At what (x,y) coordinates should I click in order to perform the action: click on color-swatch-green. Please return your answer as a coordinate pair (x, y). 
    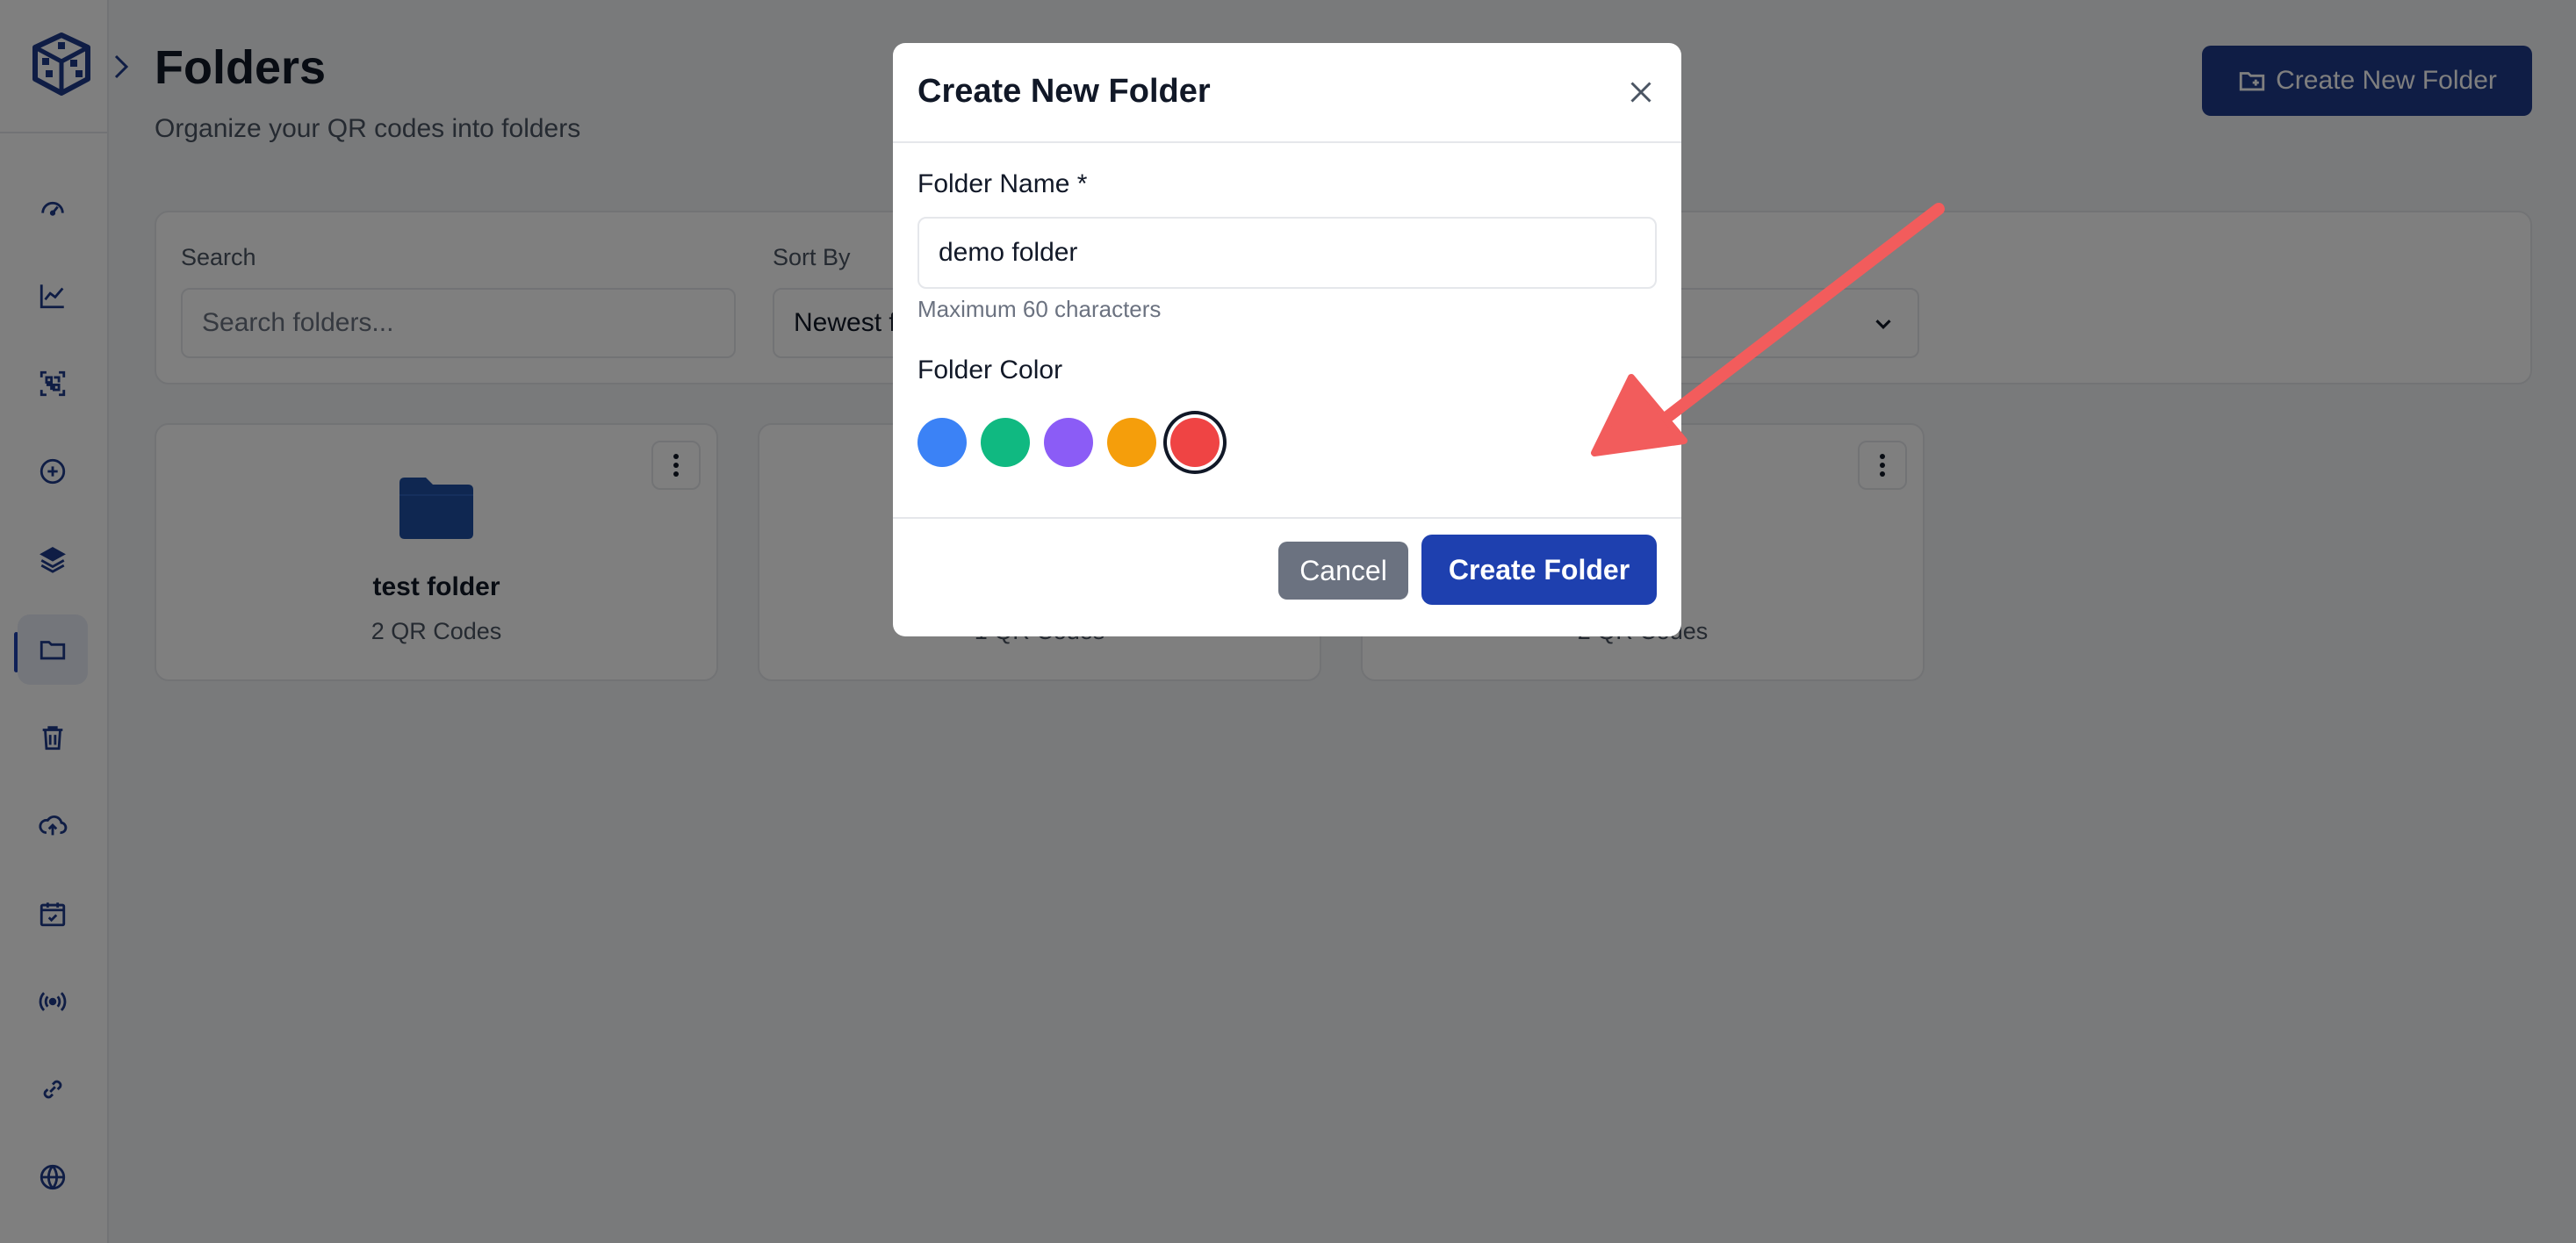
    Looking at the image, I should click on (1005, 442).